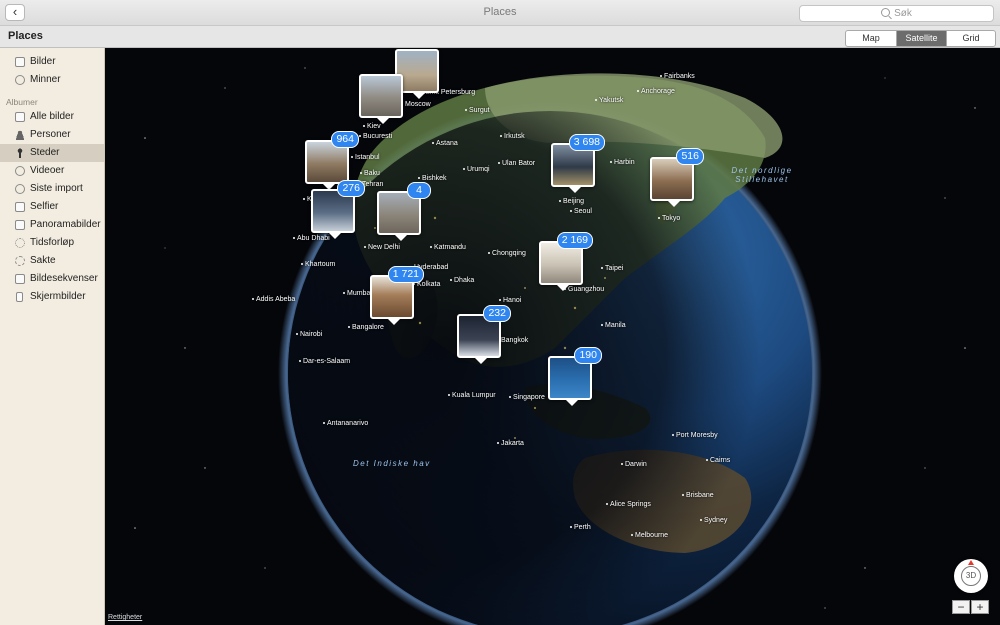  I want to click on sea-label: Det nordlige Stillehavet, so click(762, 175).